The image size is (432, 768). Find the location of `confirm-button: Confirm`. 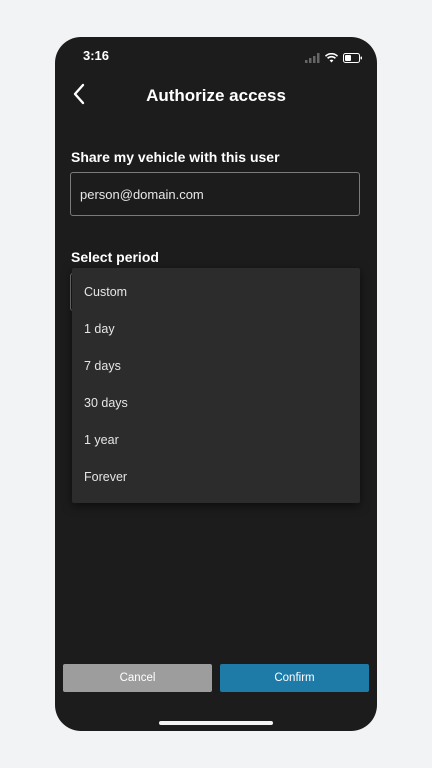

confirm-button: Confirm is located at coordinates (294, 678).